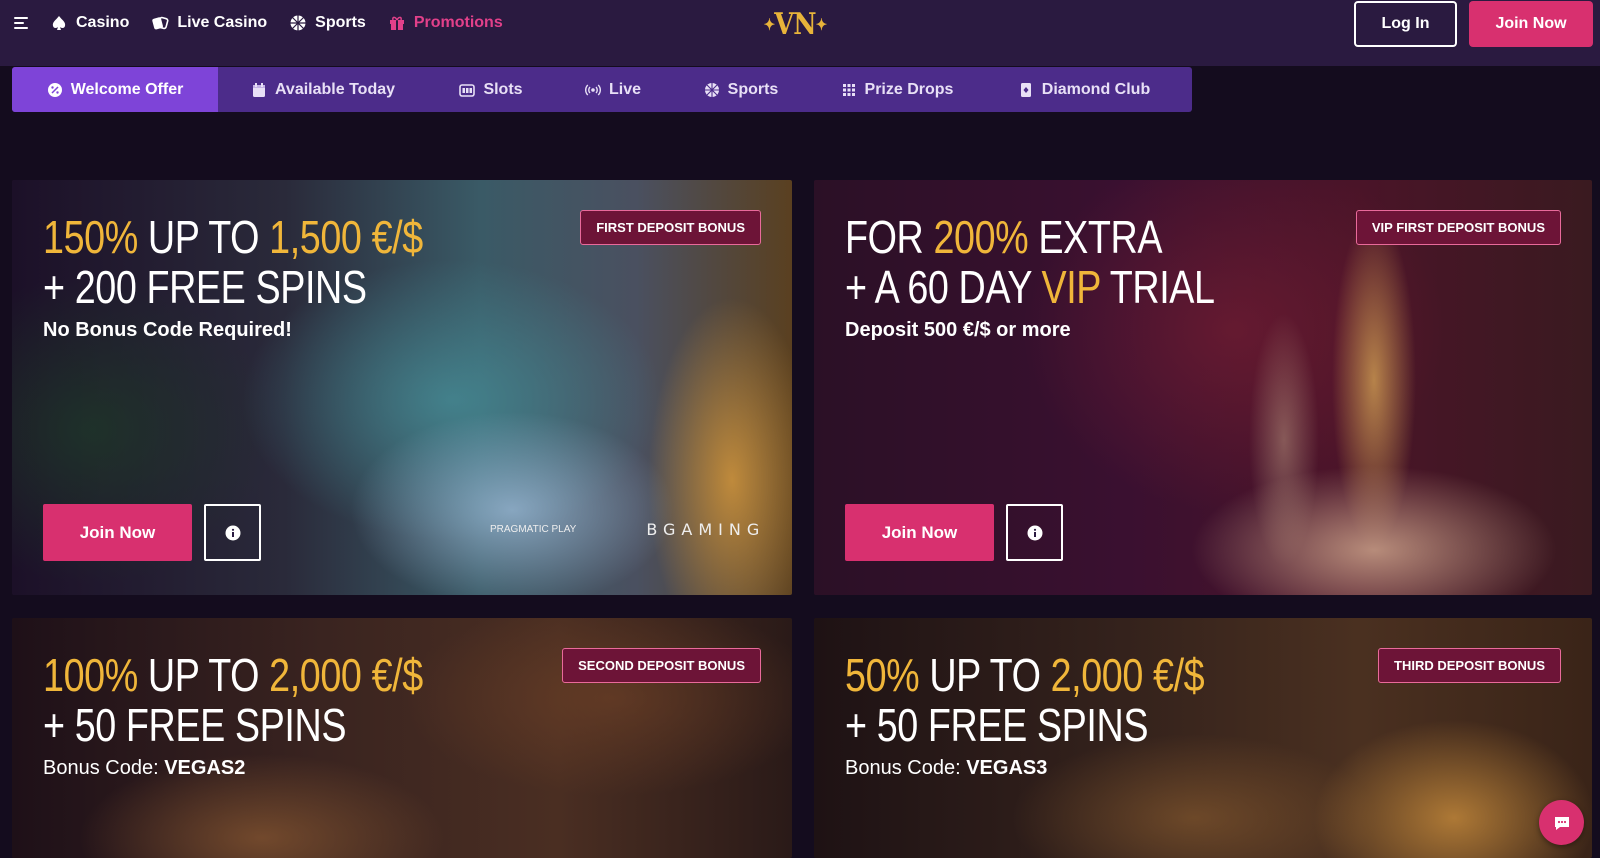 The width and height of the screenshot is (1600, 858). What do you see at coordinates (1071, 287) in the screenshot?
I see `headline-highlight: VIP` at bounding box center [1071, 287].